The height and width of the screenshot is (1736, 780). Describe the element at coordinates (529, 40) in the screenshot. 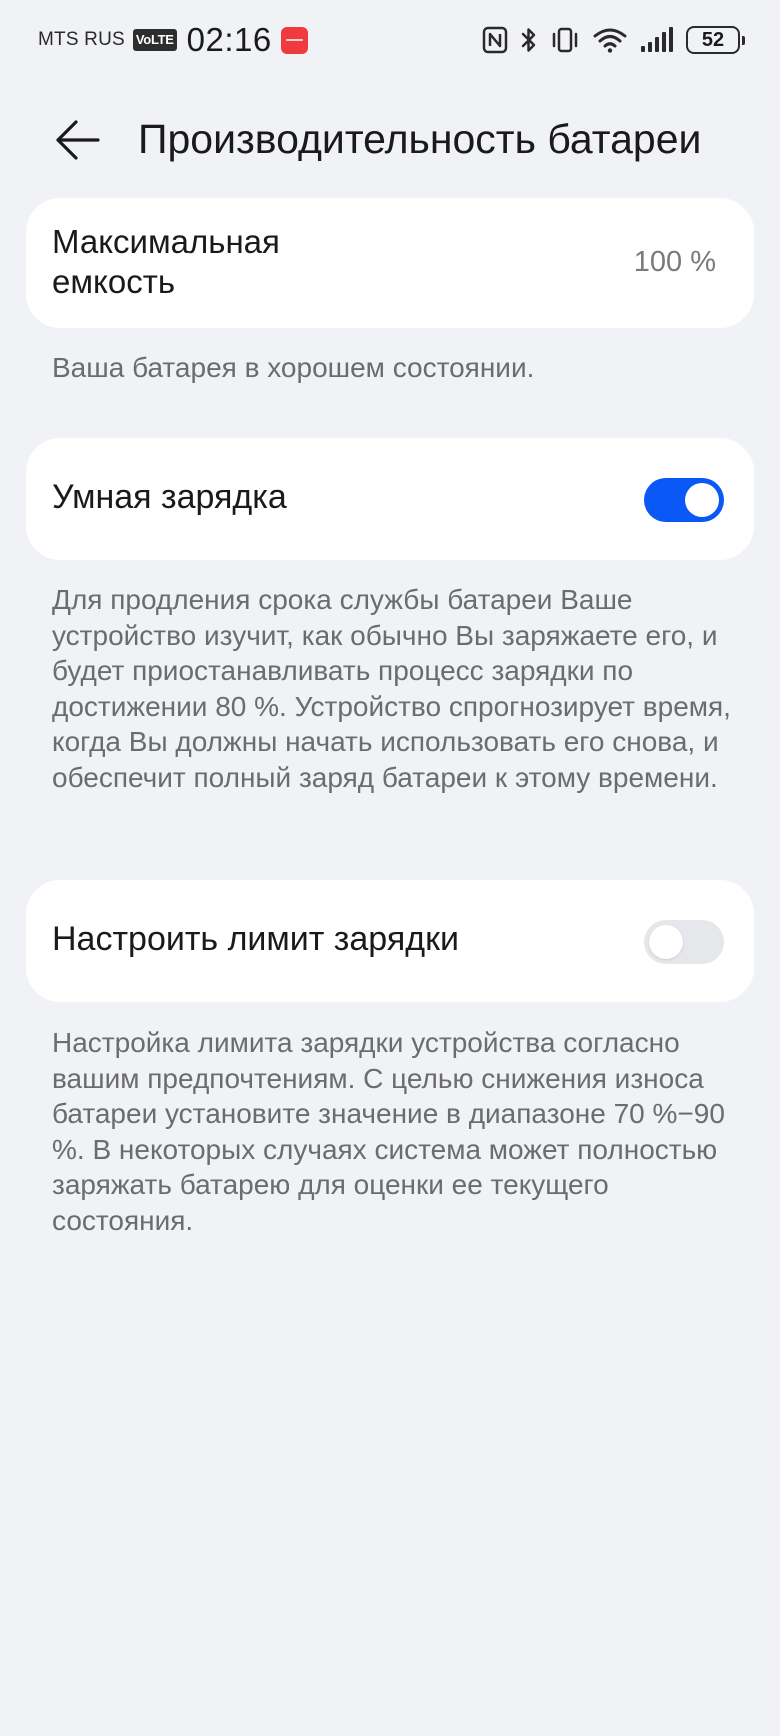

I see `bluetooth-icon` at that location.